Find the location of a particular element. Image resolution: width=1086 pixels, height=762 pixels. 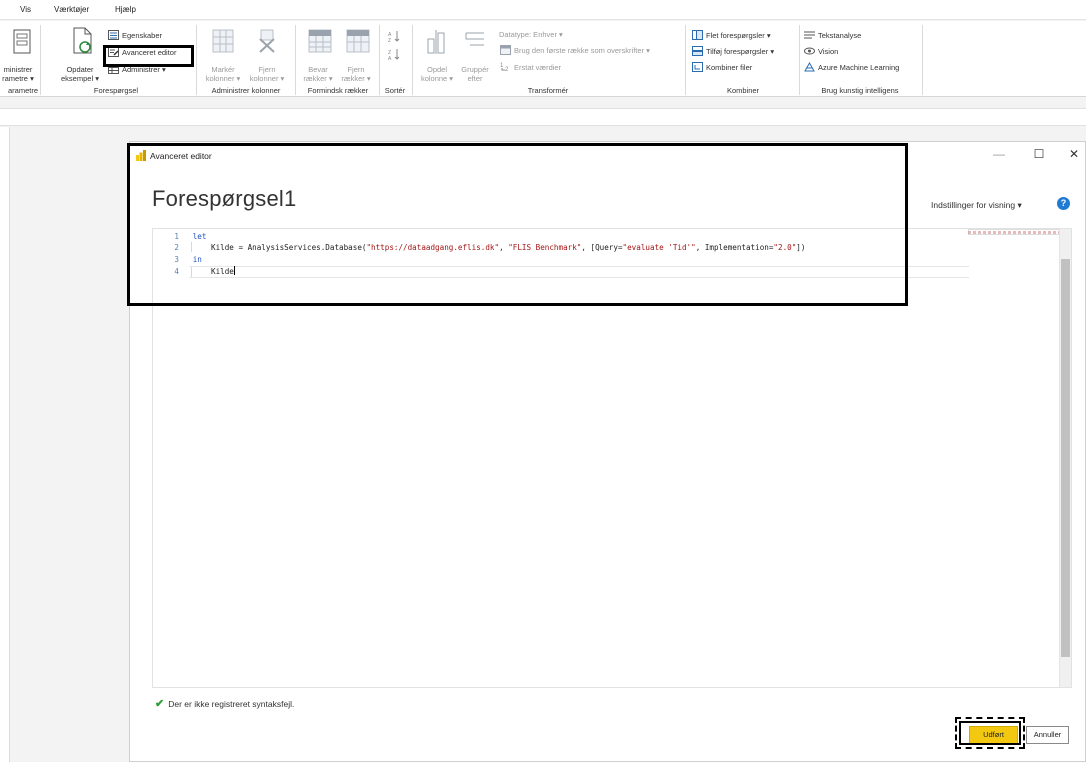

code-line-3: 3 in is located at coordinates (188, 259).